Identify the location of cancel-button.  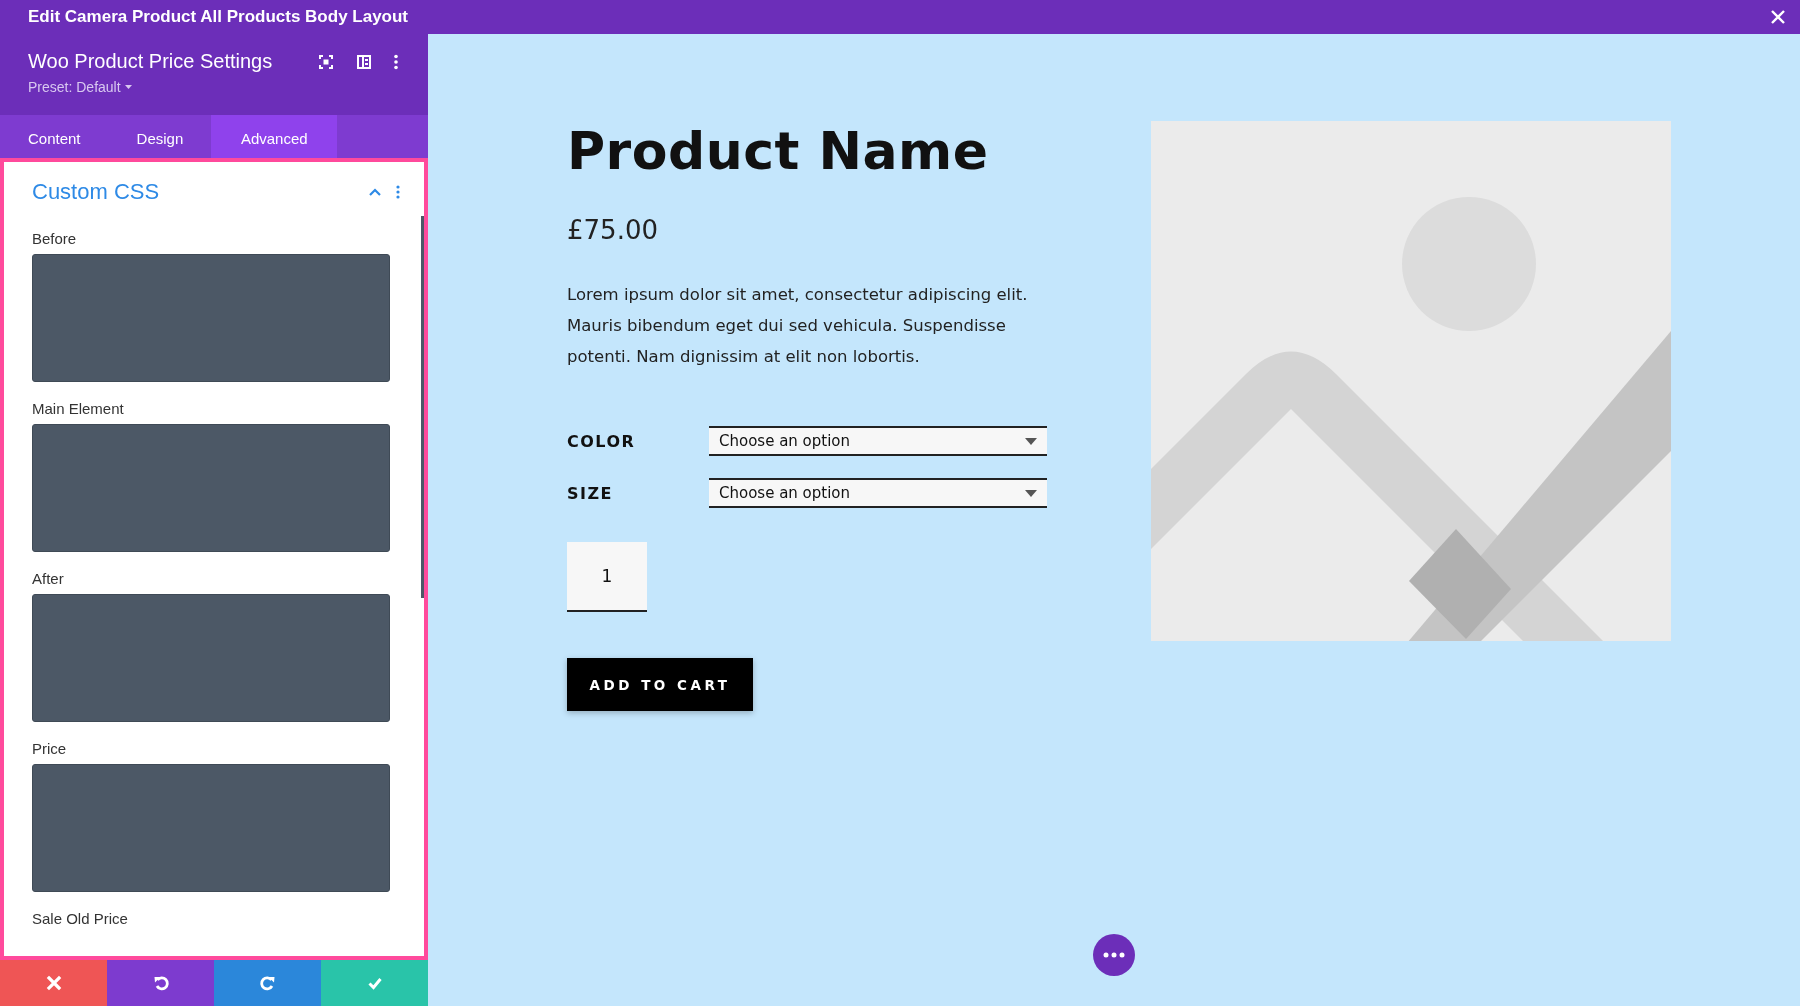
(53, 983).